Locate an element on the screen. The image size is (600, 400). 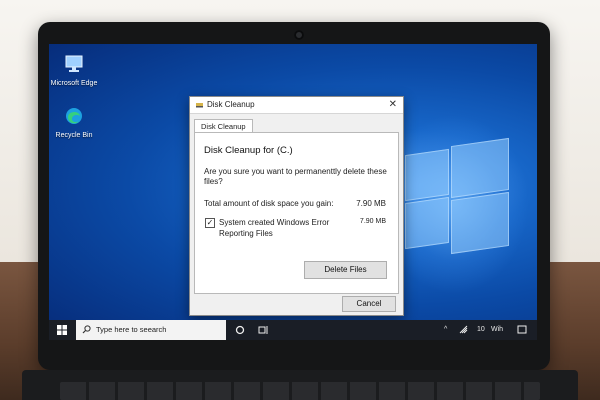
search-placeholder: Type here to seearch is located at coordinates (131, 329).